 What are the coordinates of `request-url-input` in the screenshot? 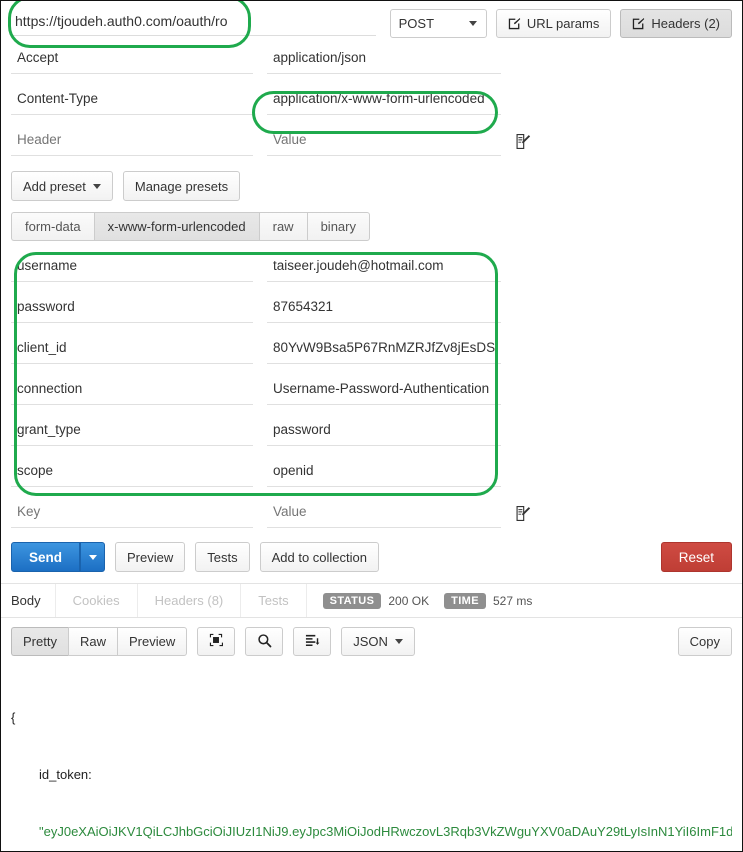 It's located at (193, 22).